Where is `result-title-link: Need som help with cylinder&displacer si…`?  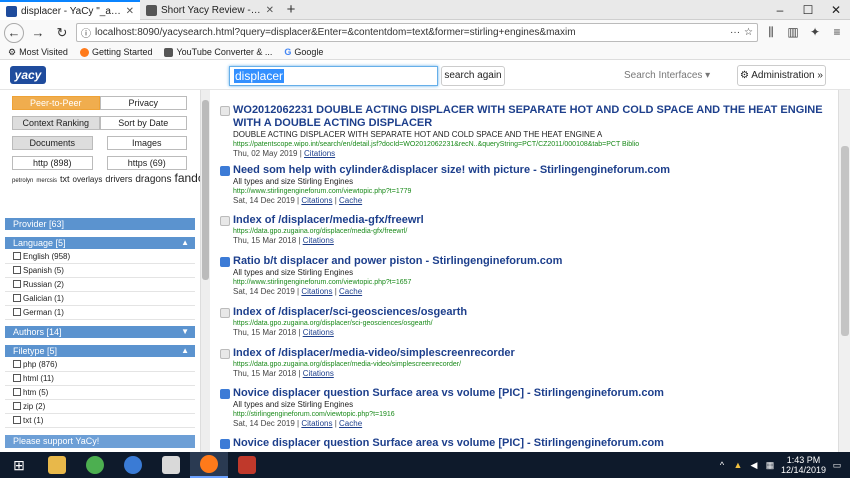 result-title-link: Need som help with cylinder&displacer si… is located at coordinates (528, 170).